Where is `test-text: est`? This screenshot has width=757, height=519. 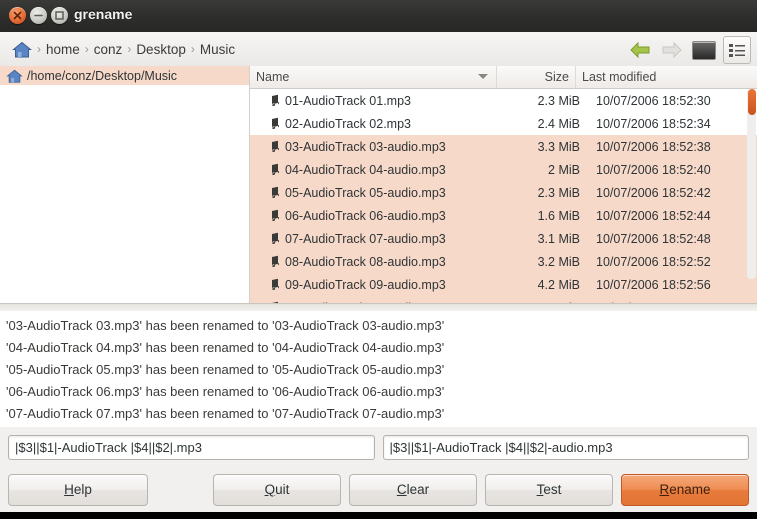
test-text: est is located at coordinates (552, 489).